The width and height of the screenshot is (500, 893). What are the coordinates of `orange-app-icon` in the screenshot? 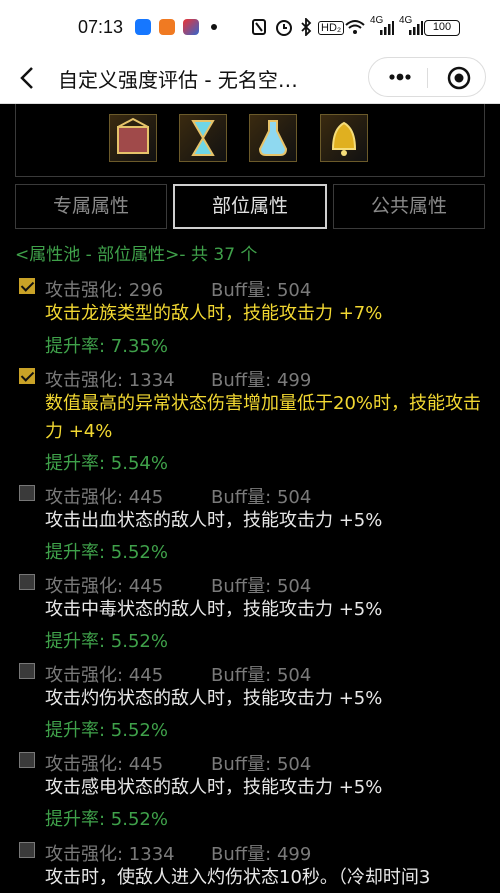 It's located at (167, 27).